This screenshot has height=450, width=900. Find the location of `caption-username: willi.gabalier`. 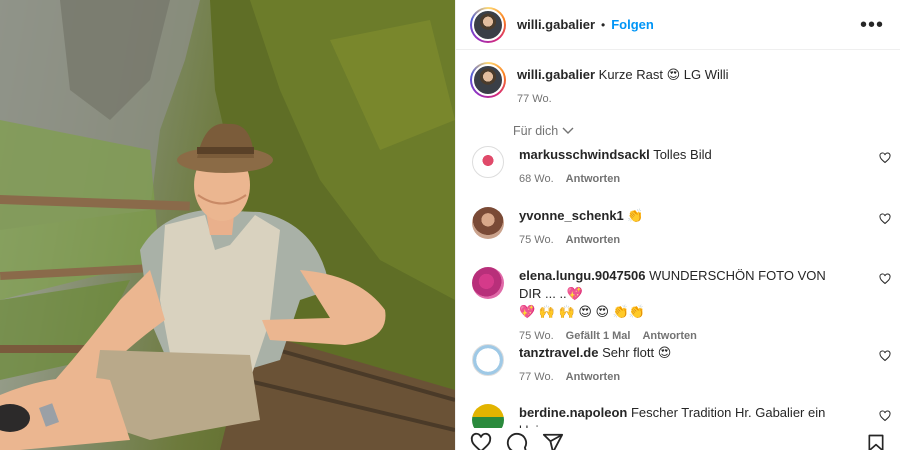

caption-username: willi.gabalier is located at coordinates (556, 74).